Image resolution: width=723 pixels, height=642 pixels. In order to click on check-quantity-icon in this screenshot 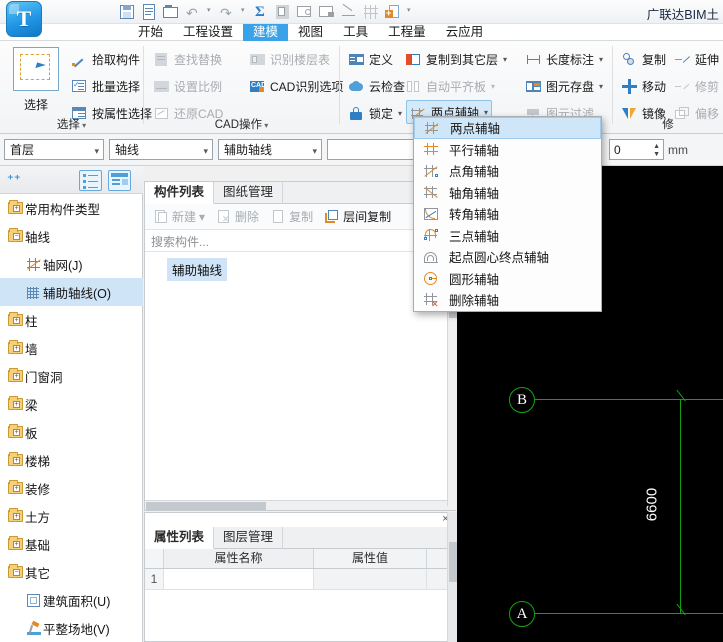, I will do `click(327, 12)`.